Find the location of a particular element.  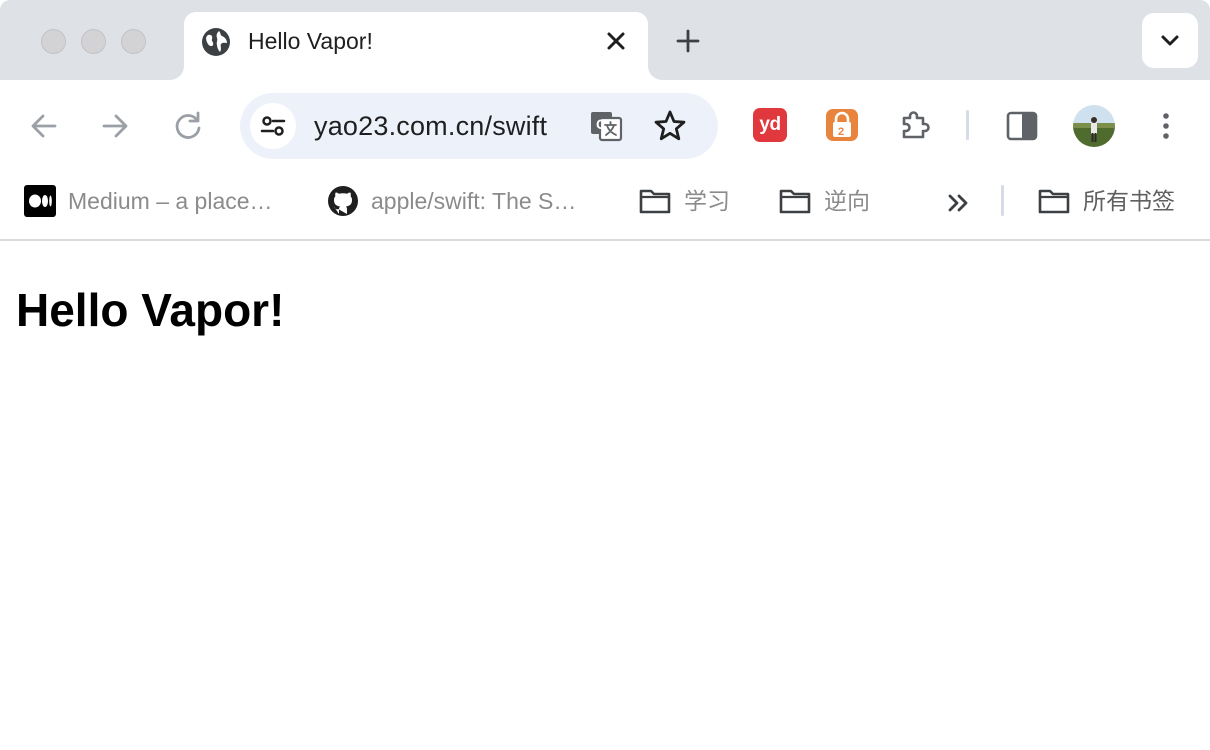

tab-search-button is located at coordinates (1170, 40).